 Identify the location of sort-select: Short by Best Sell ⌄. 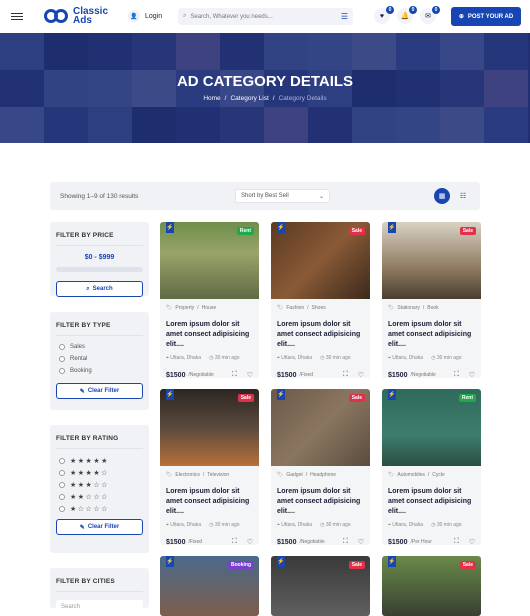
(282, 196).